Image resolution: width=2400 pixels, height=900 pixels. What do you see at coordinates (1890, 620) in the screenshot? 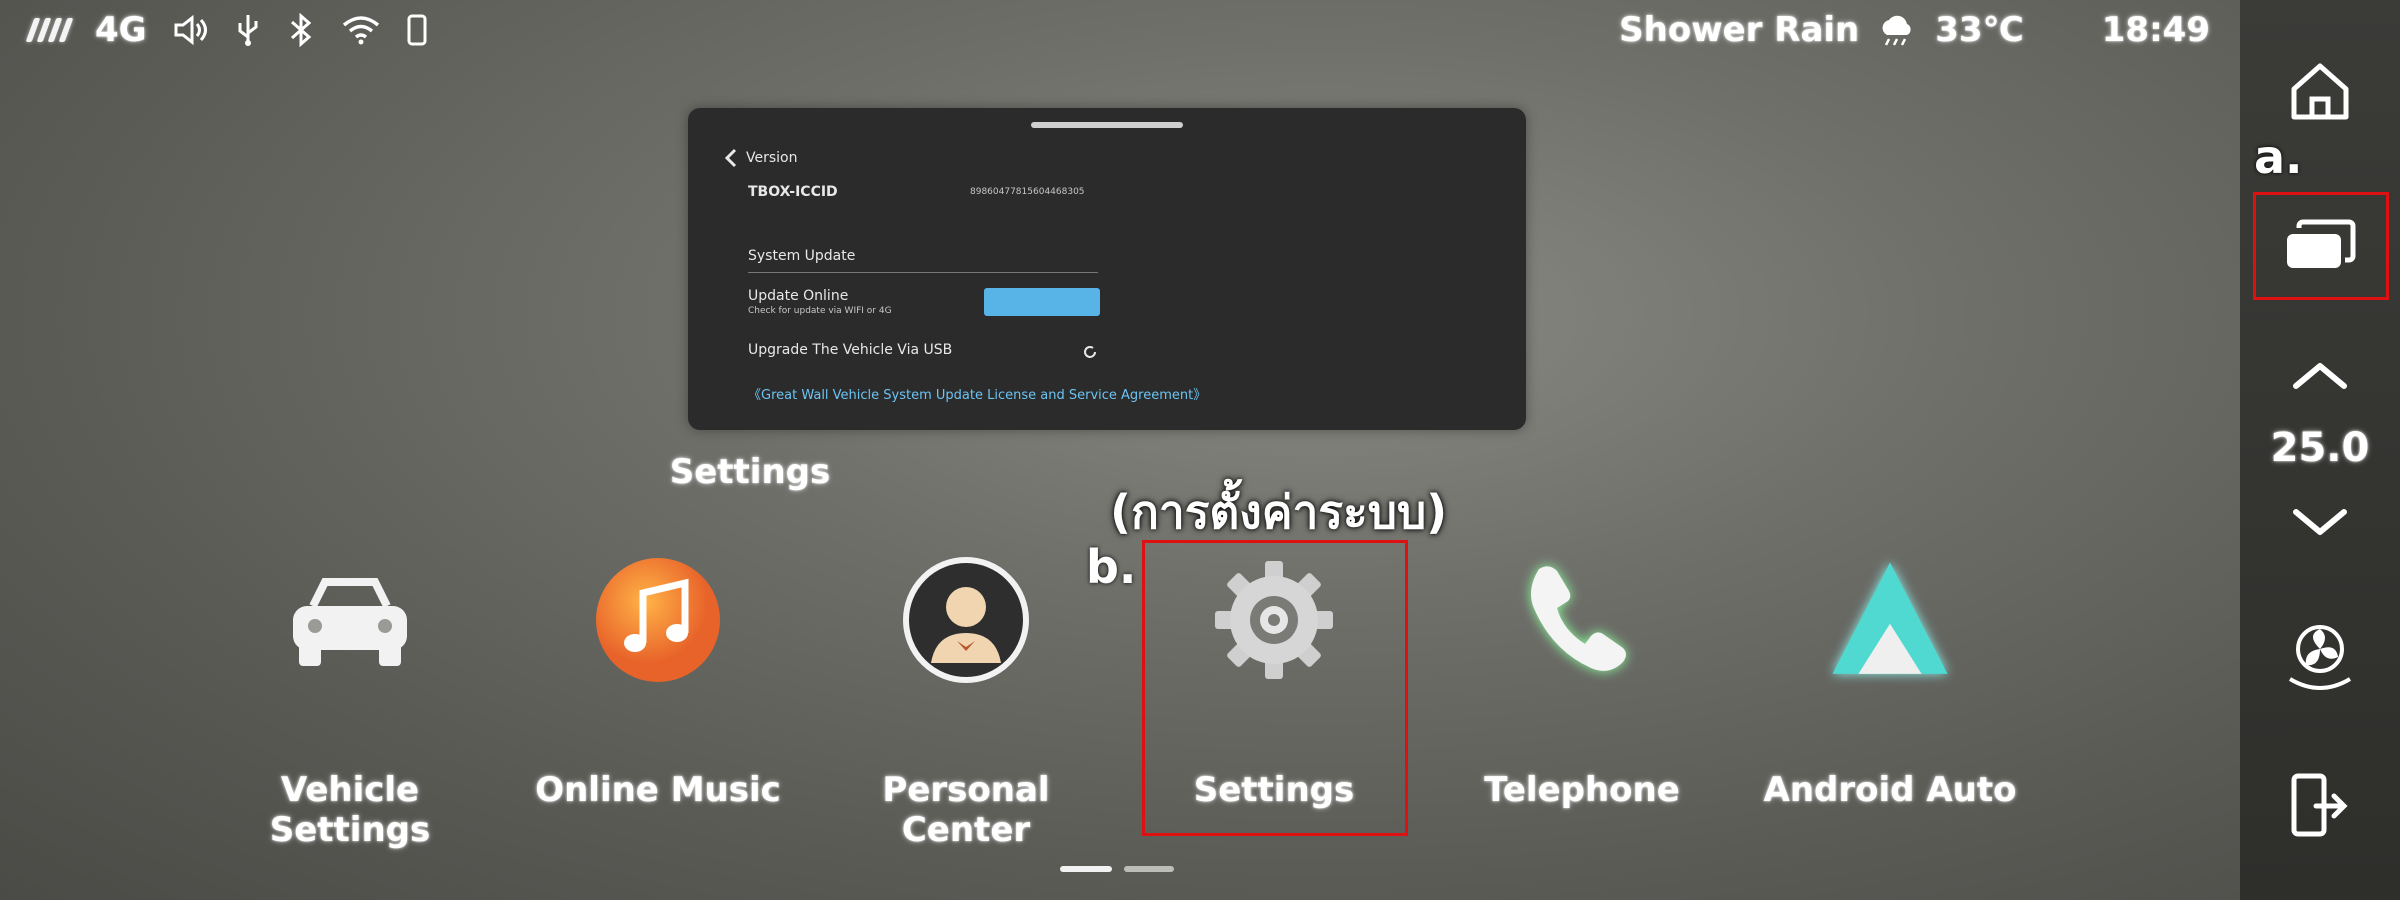
I see `android-auto-icon` at bounding box center [1890, 620].